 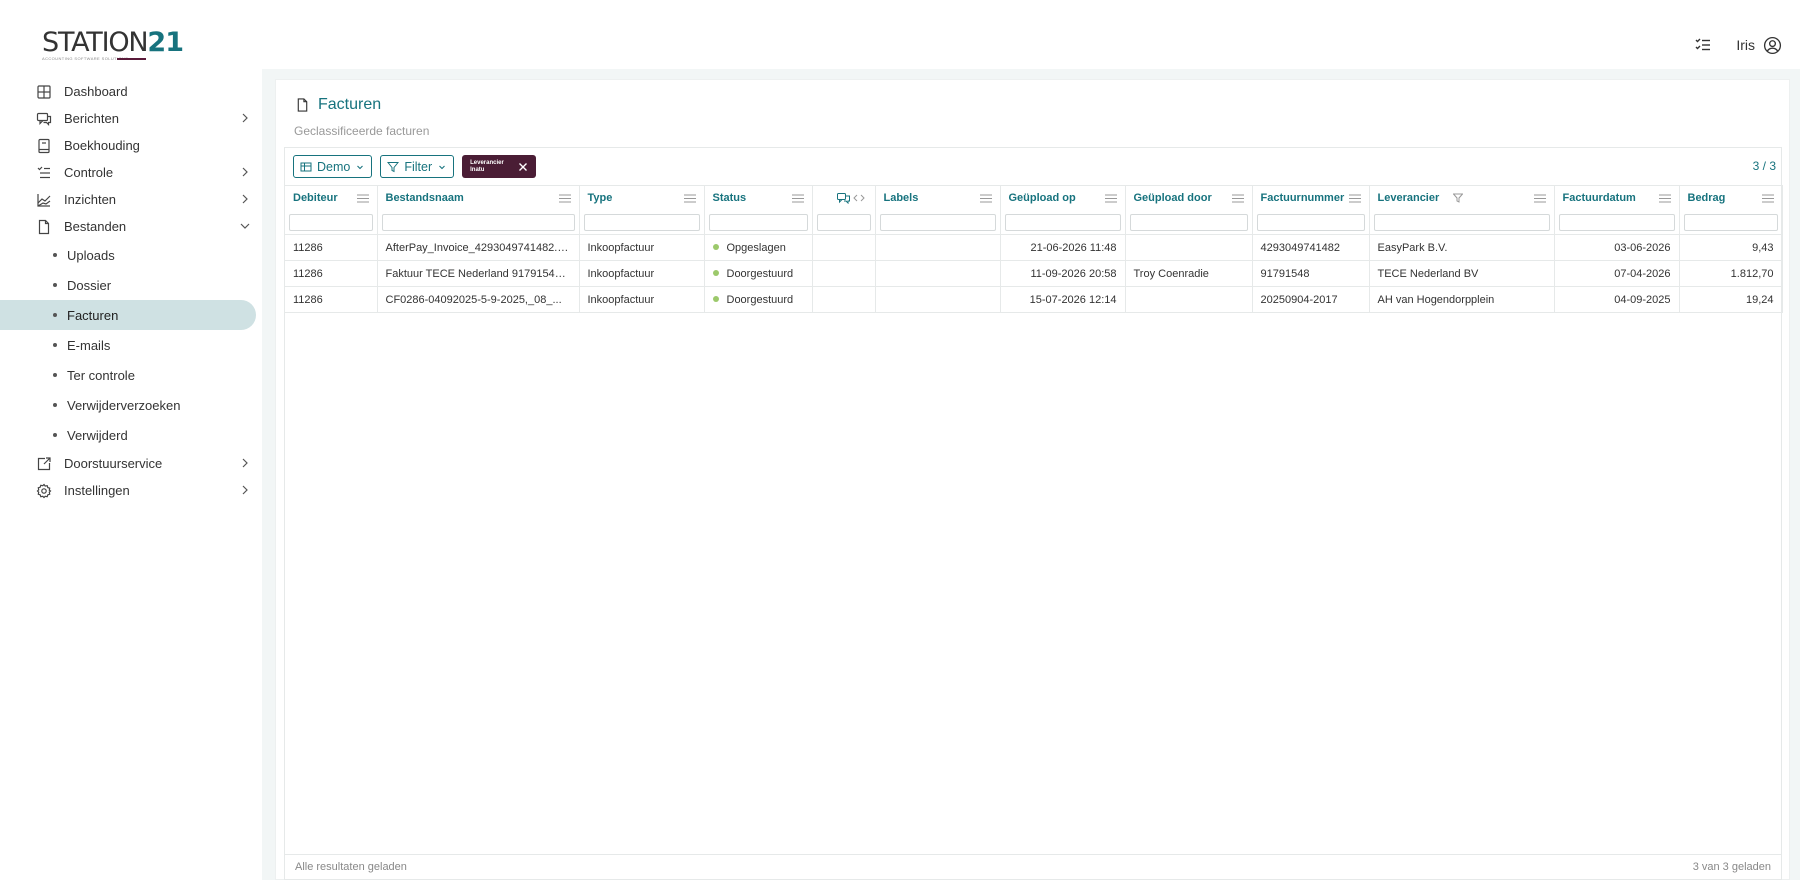 I want to click on cell-leverancier: AH van Hogendorpplein, so click(x=1462, y=299).